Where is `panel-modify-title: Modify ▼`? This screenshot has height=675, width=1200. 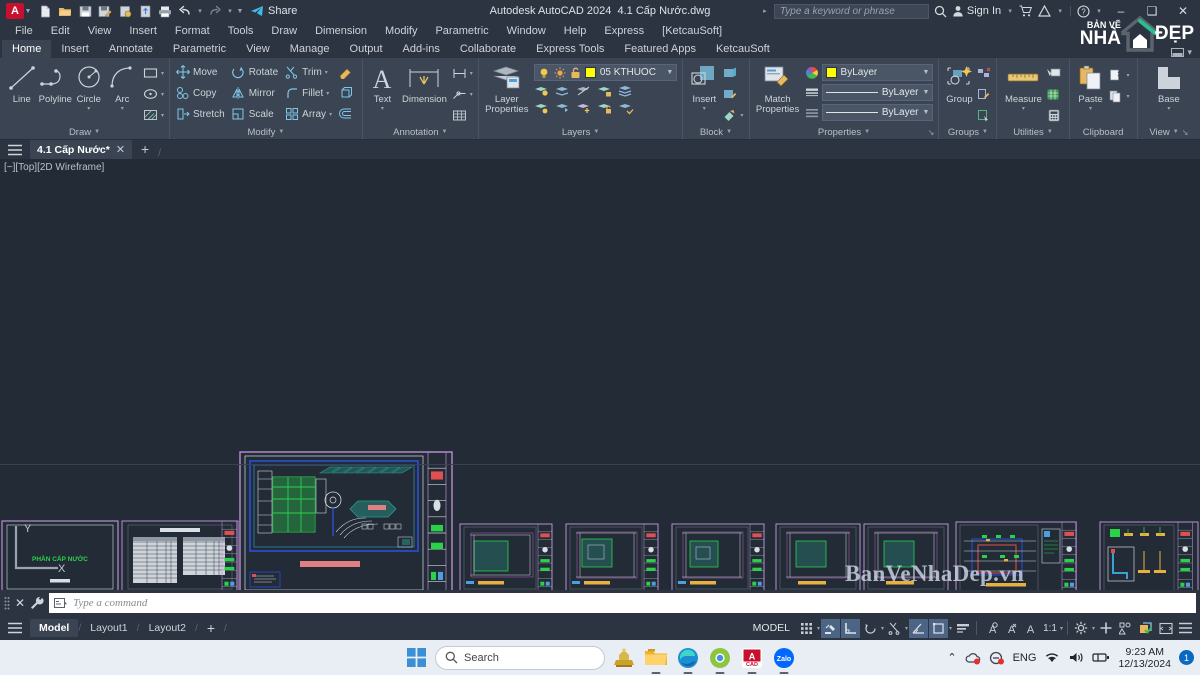
panel-modify-title: Modify ▼ is located at coordinates (266, 132).